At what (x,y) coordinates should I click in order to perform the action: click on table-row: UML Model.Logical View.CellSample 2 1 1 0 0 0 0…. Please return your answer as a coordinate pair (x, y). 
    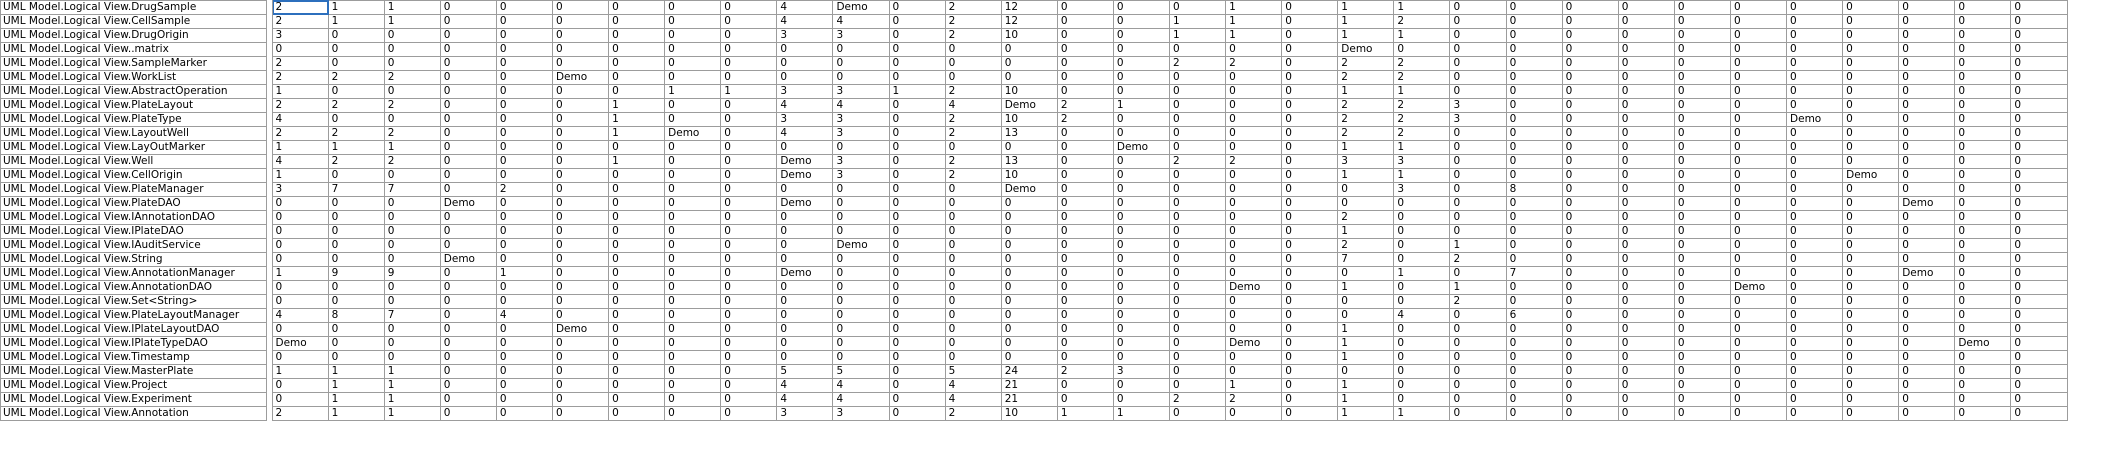
    Looking at the image, I should click on (1034, 21).